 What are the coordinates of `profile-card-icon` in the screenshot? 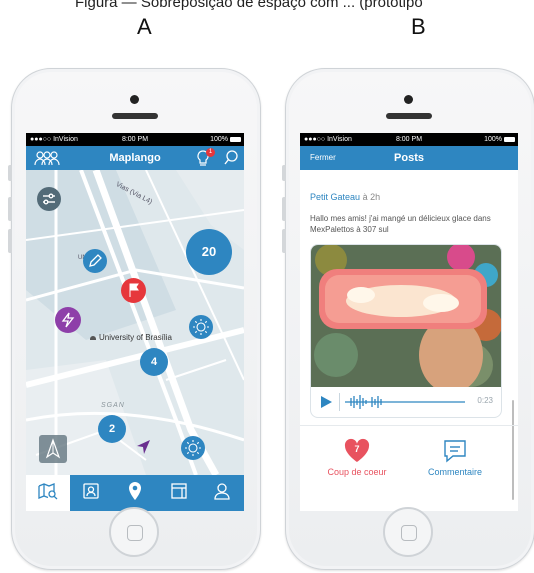 It's located at (91, 493).